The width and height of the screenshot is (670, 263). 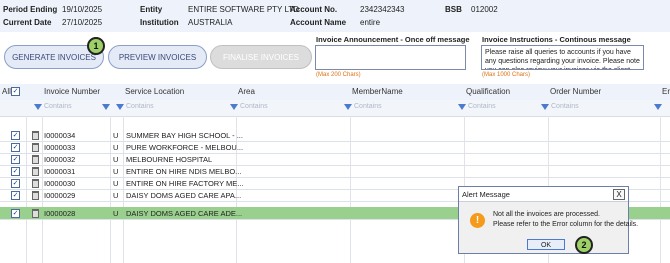 What do you see at coordinates (575, 91) in the screenshot?
I see `column-order-number: Order Number` at bounding box center [575, 91].